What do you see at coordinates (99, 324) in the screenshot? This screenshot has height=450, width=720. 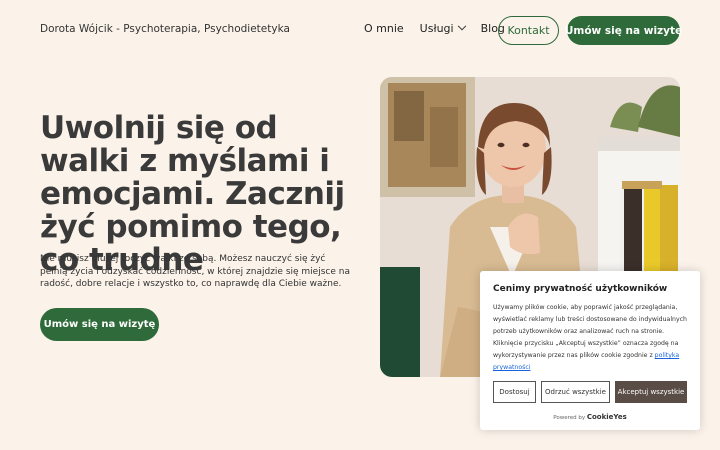 I see `book-visit-button-hero: Umów się na wizytę` at bounding box center [99, 324].